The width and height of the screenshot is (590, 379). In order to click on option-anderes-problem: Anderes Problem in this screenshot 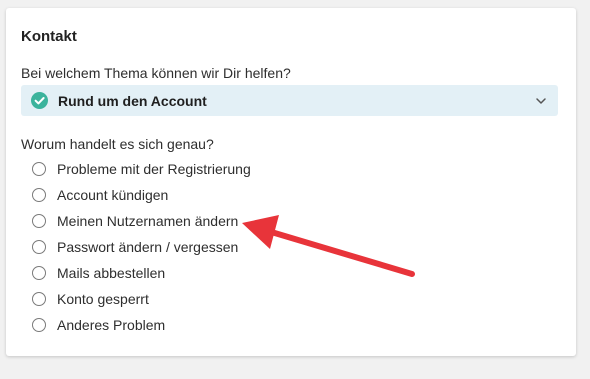, I will do `click(162, 327)`.